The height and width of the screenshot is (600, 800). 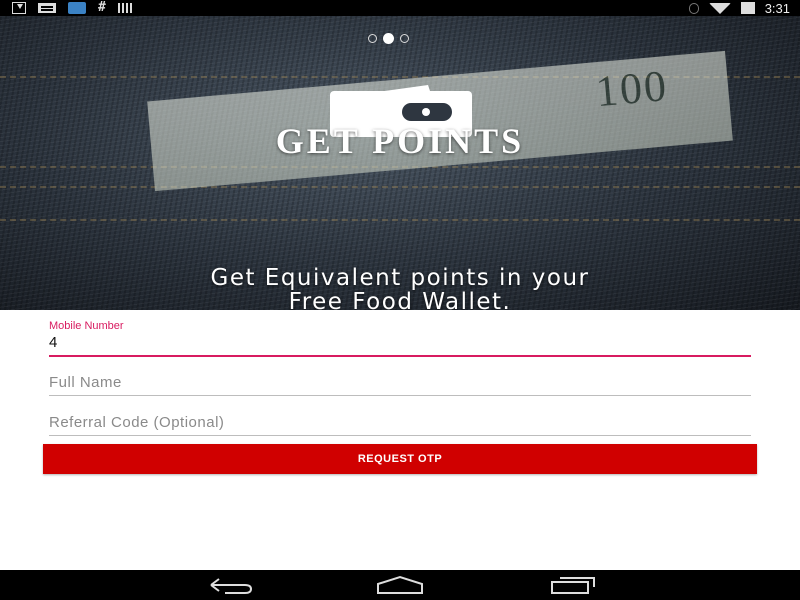 I want to click on full-name-input, so click(x=400, y=383).